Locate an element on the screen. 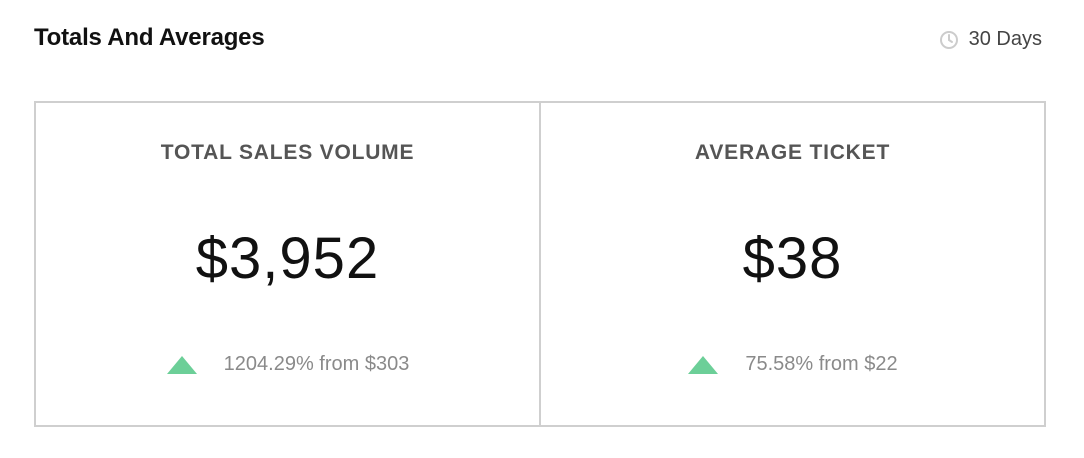 The image size is (1084, 458). metric-change: 75.58% from $22 is located at coordinates (792, 364).